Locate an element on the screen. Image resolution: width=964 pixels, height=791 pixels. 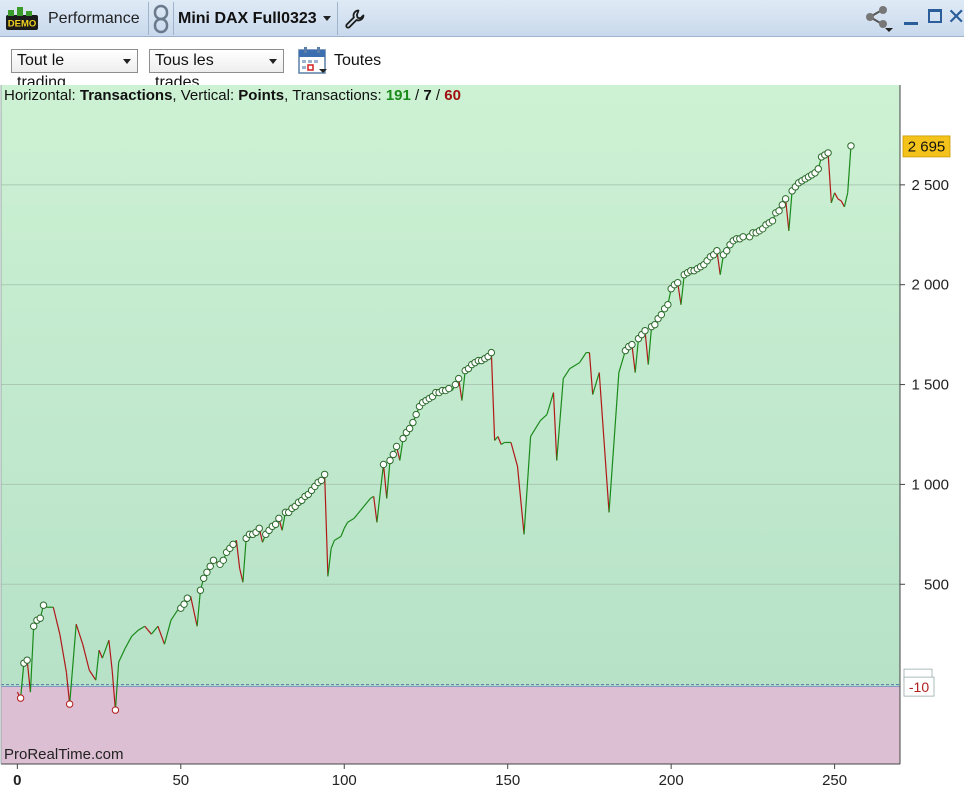
y-tick-label: 1 000 is located at coordinates (930, 484).